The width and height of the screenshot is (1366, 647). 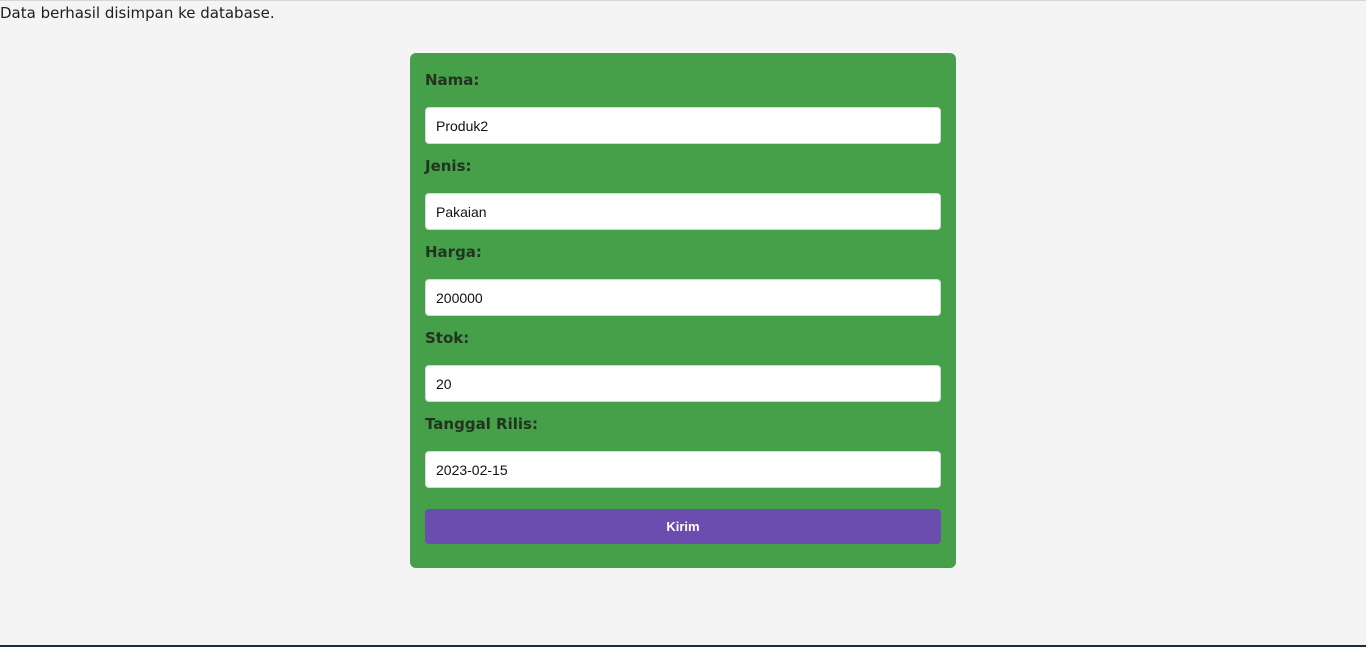 What do you see at coordinates (452, 80) in the screenshot?
I see `nama-label: Nama:` at bounding box center [452, 80].